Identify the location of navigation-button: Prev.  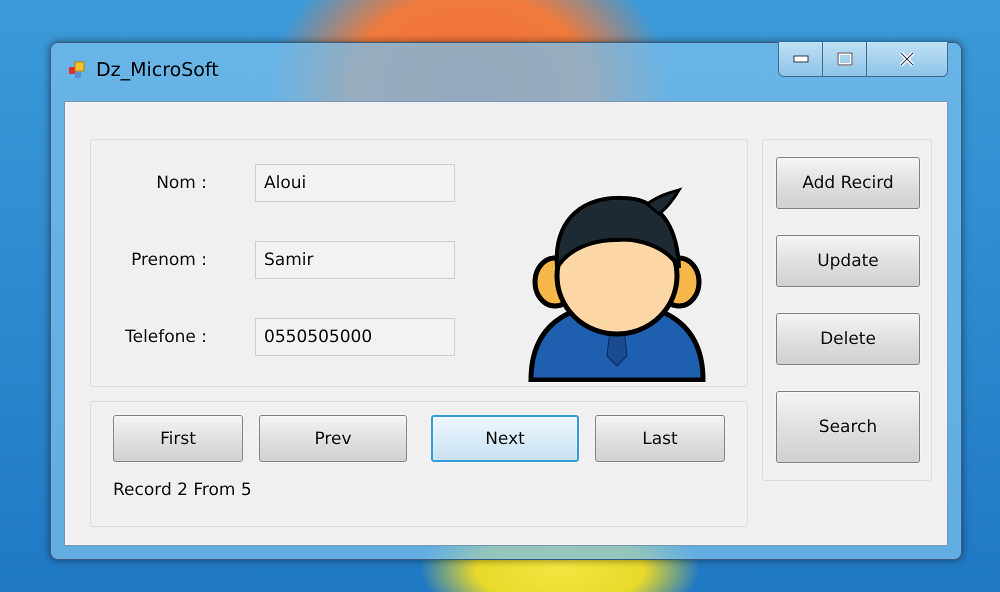
(333, 438).